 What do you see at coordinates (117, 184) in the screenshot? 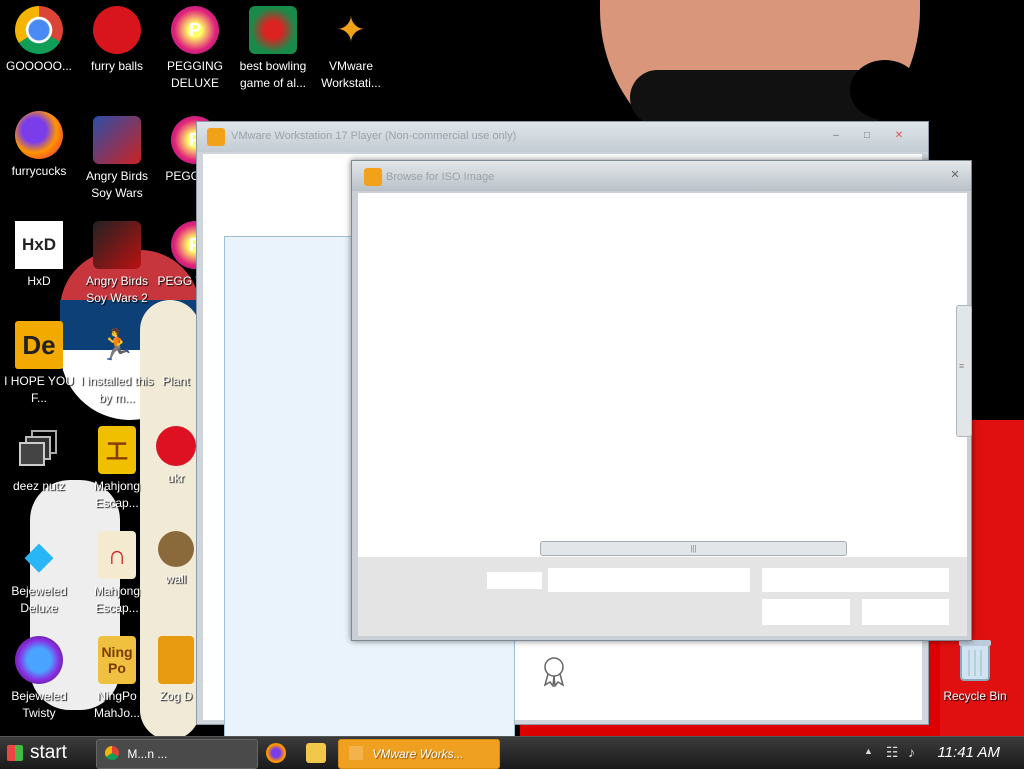
I see `desktop-icon-label: Angry Birds Soy Wars` at bounding box center [117, 184].